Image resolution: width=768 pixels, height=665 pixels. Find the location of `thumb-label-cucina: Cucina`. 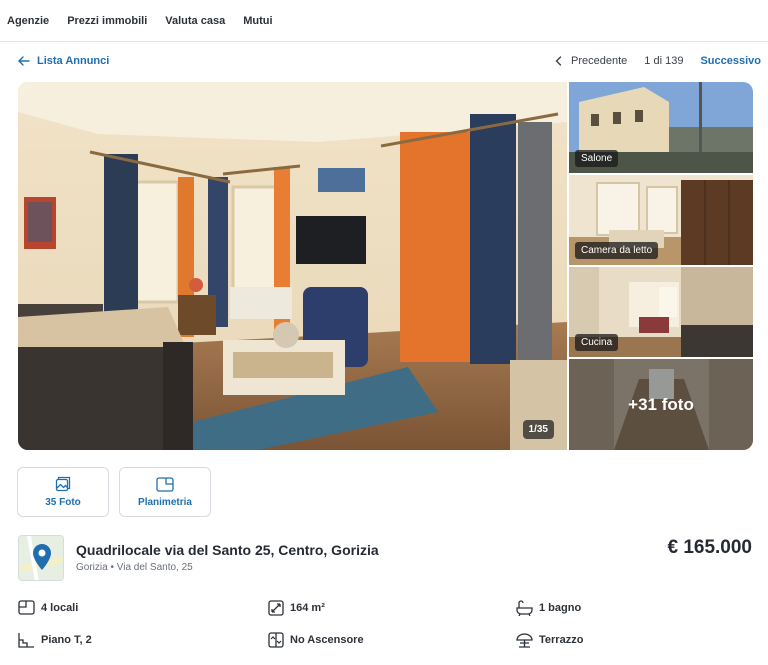

thumb-label-cucina: Cucina is located at coordinates (597, 342).